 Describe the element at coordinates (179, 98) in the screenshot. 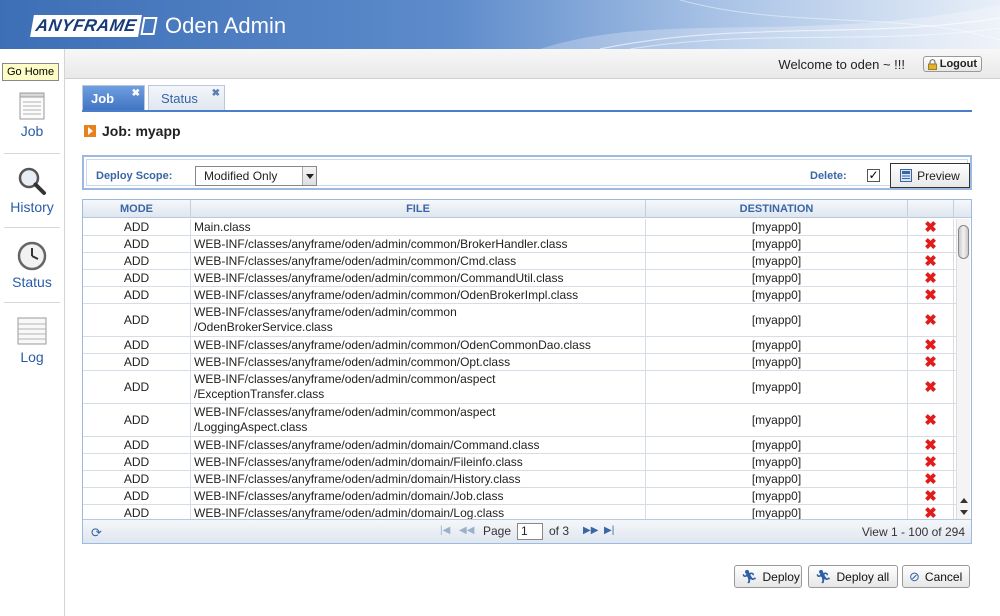

I see `tab-status-label: Status` at that location.